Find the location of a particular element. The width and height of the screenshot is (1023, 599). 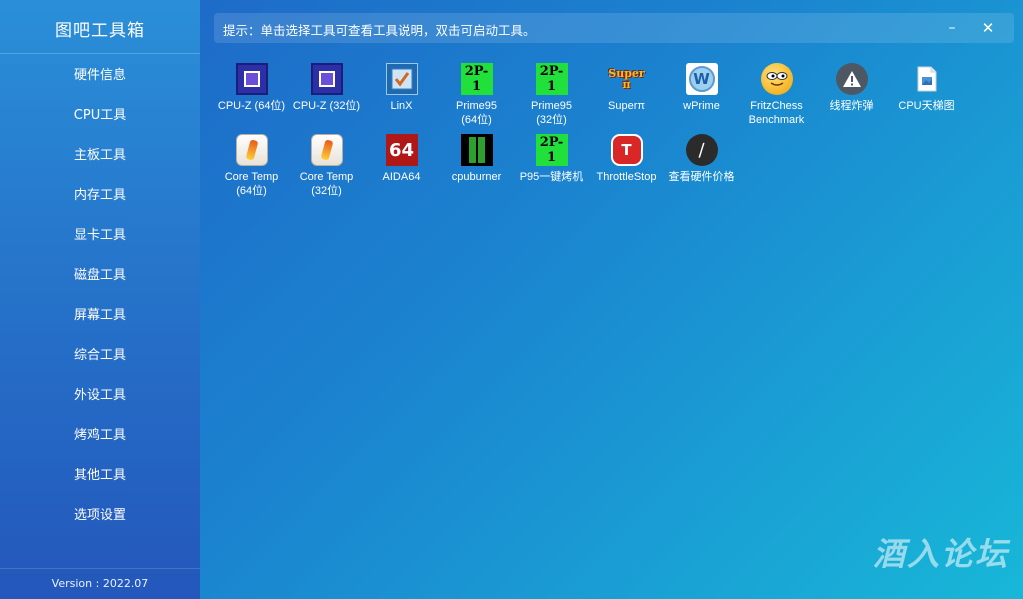

sidebar-item-peripheral-tools: 外设工具 is located at coordinates (100, 396).